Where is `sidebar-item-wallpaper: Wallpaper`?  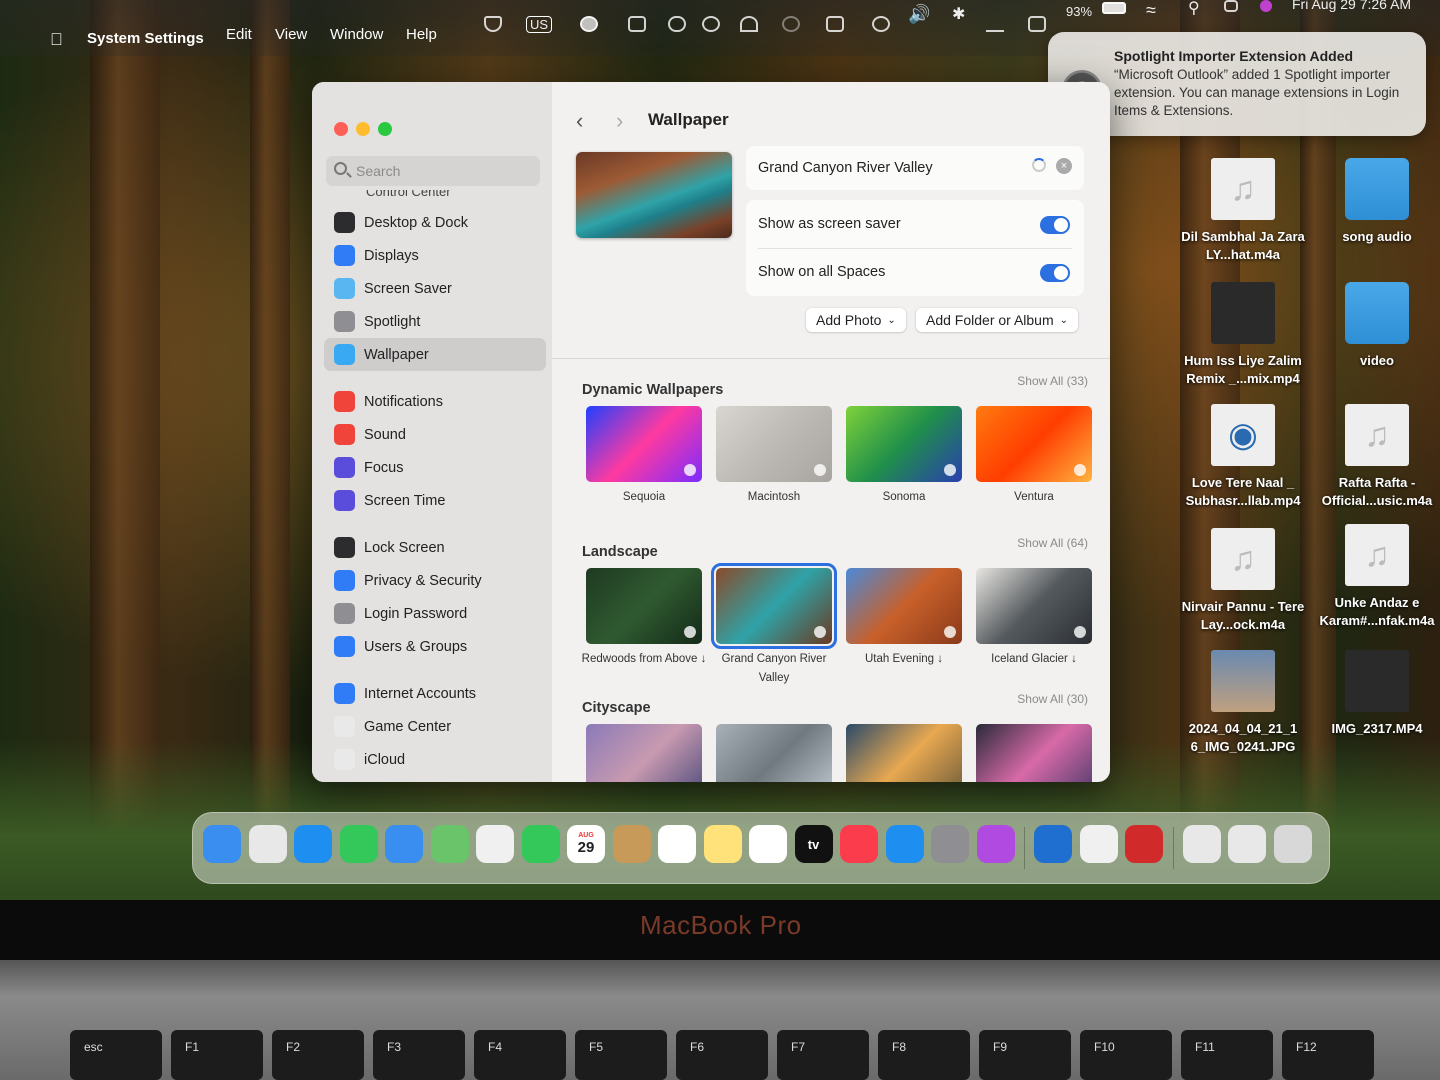 sidebar-item-wallpaper: Wallpaper is located at coordinates (435, 354).